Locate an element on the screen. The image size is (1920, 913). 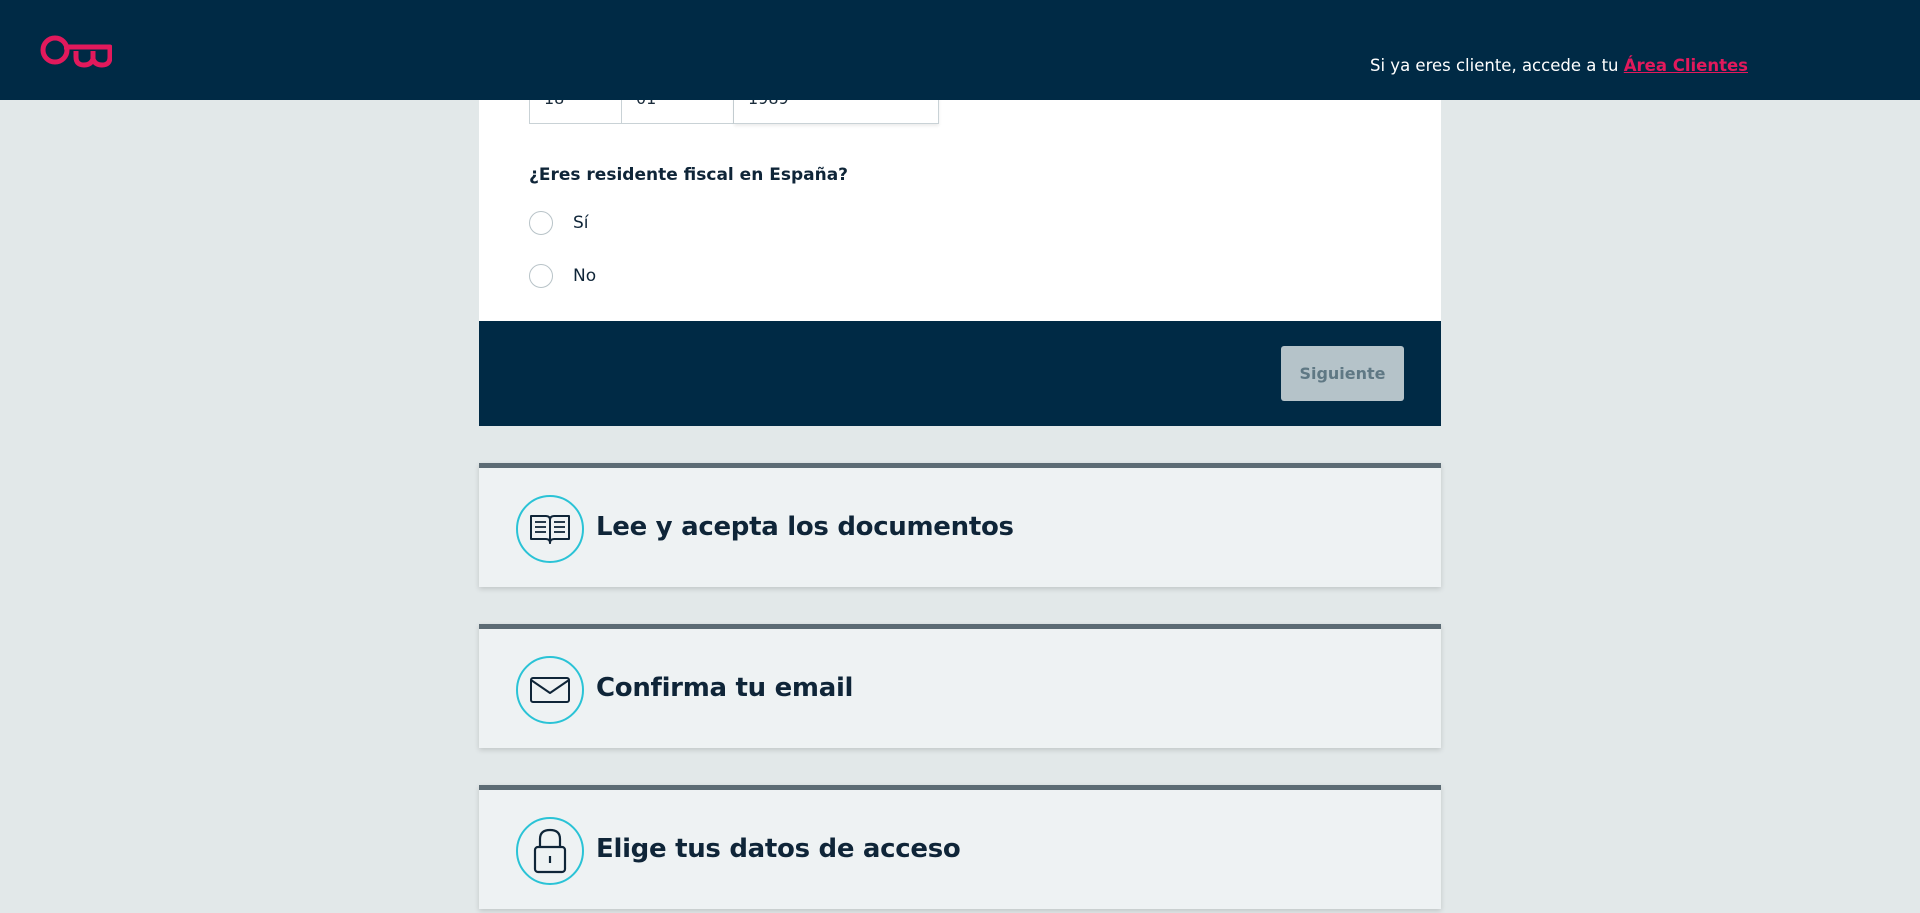
tax-residence-option-si: Sí is located at coordinates (559, 223).